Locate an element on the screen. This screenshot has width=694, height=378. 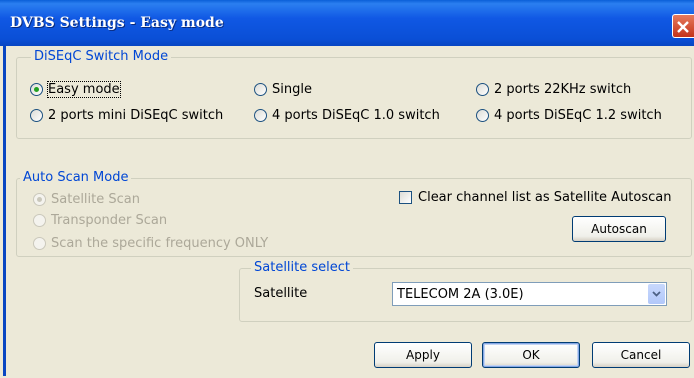
dropdown-arrow-button is located at coordinates (656, 294).